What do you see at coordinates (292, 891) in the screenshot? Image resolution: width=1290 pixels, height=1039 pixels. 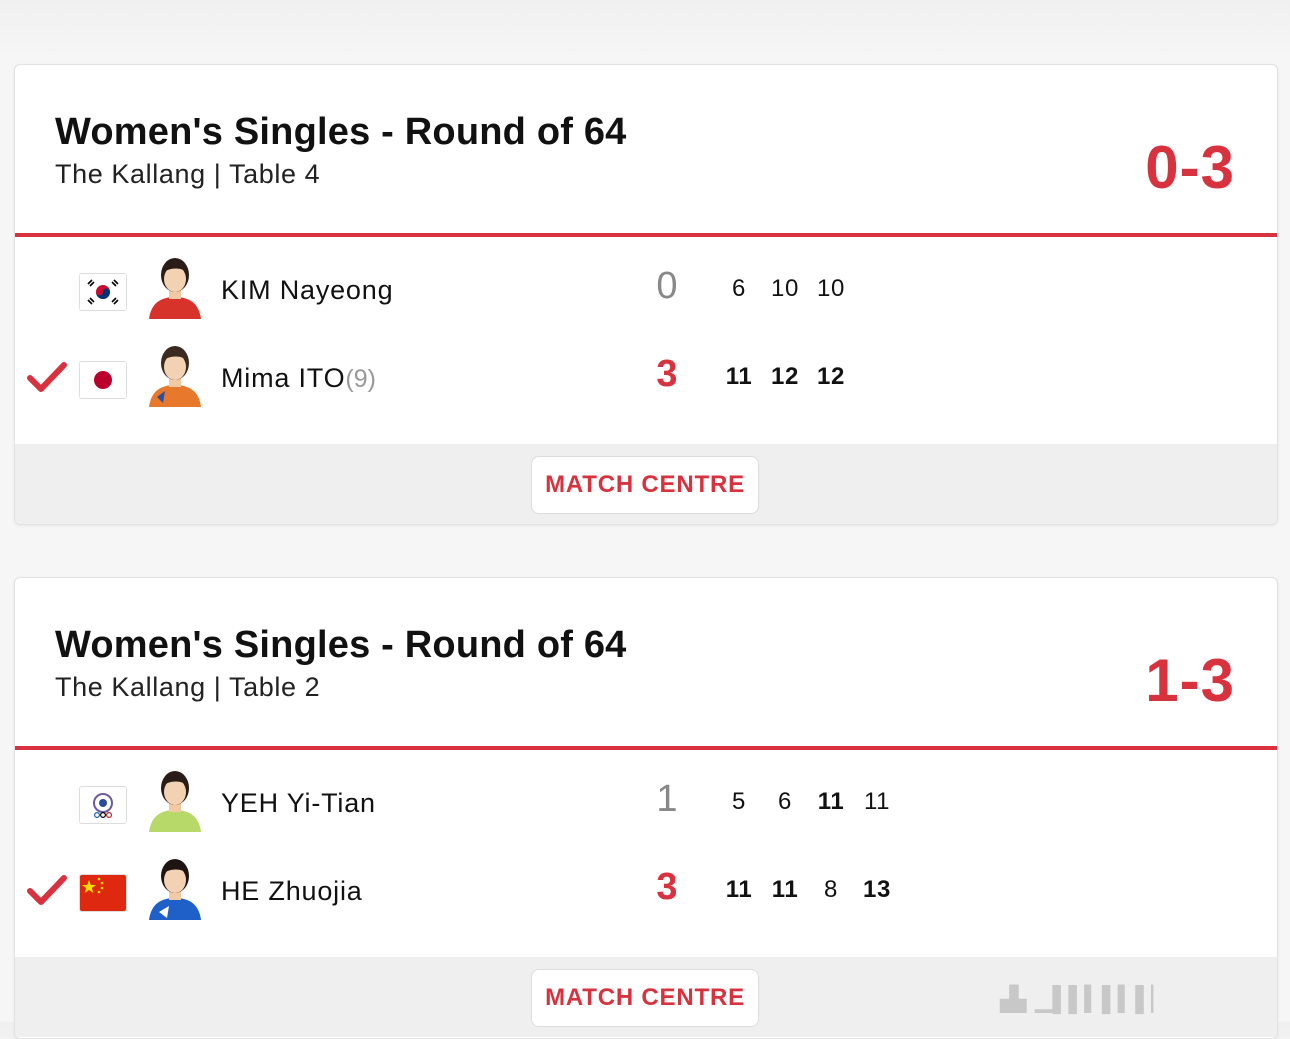 I see `player-name: HE Zhuojia` at bounding box center [292, 891].